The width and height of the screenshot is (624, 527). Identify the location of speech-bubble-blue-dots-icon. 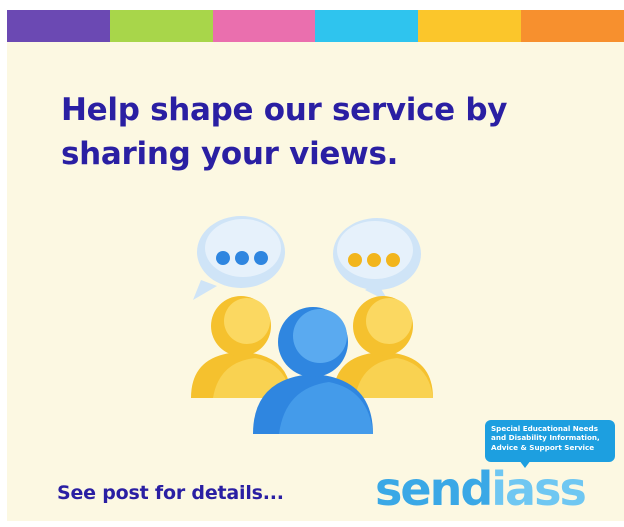
(239, 258).